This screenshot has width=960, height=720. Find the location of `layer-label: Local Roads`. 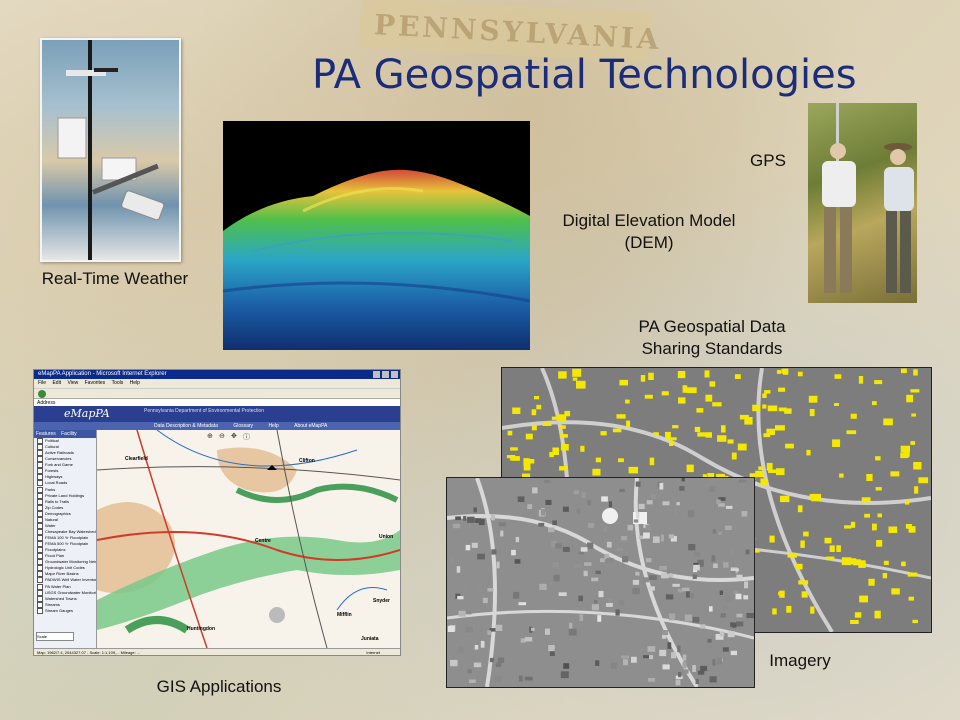

layer-label: Local Roads is located at coordinates (56, 483).